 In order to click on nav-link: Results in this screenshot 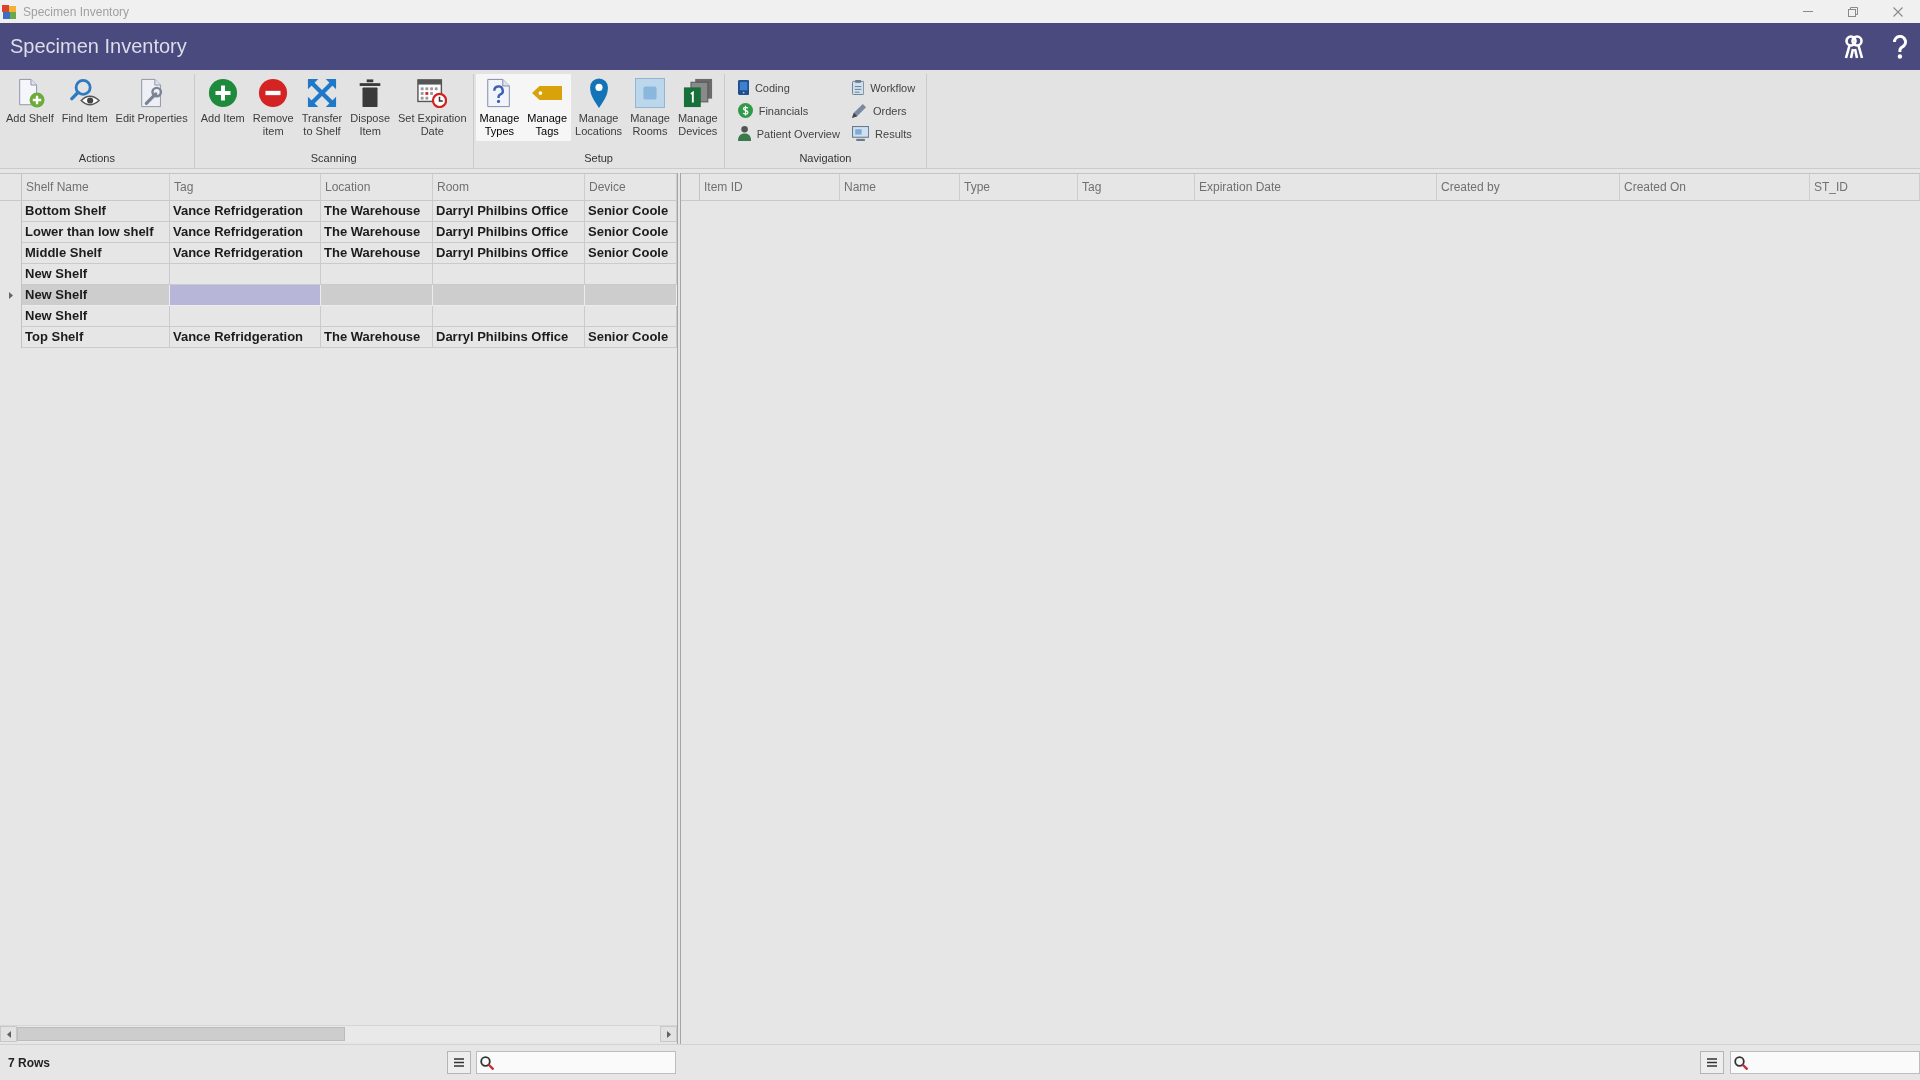, I will do `click(883, 133)`.